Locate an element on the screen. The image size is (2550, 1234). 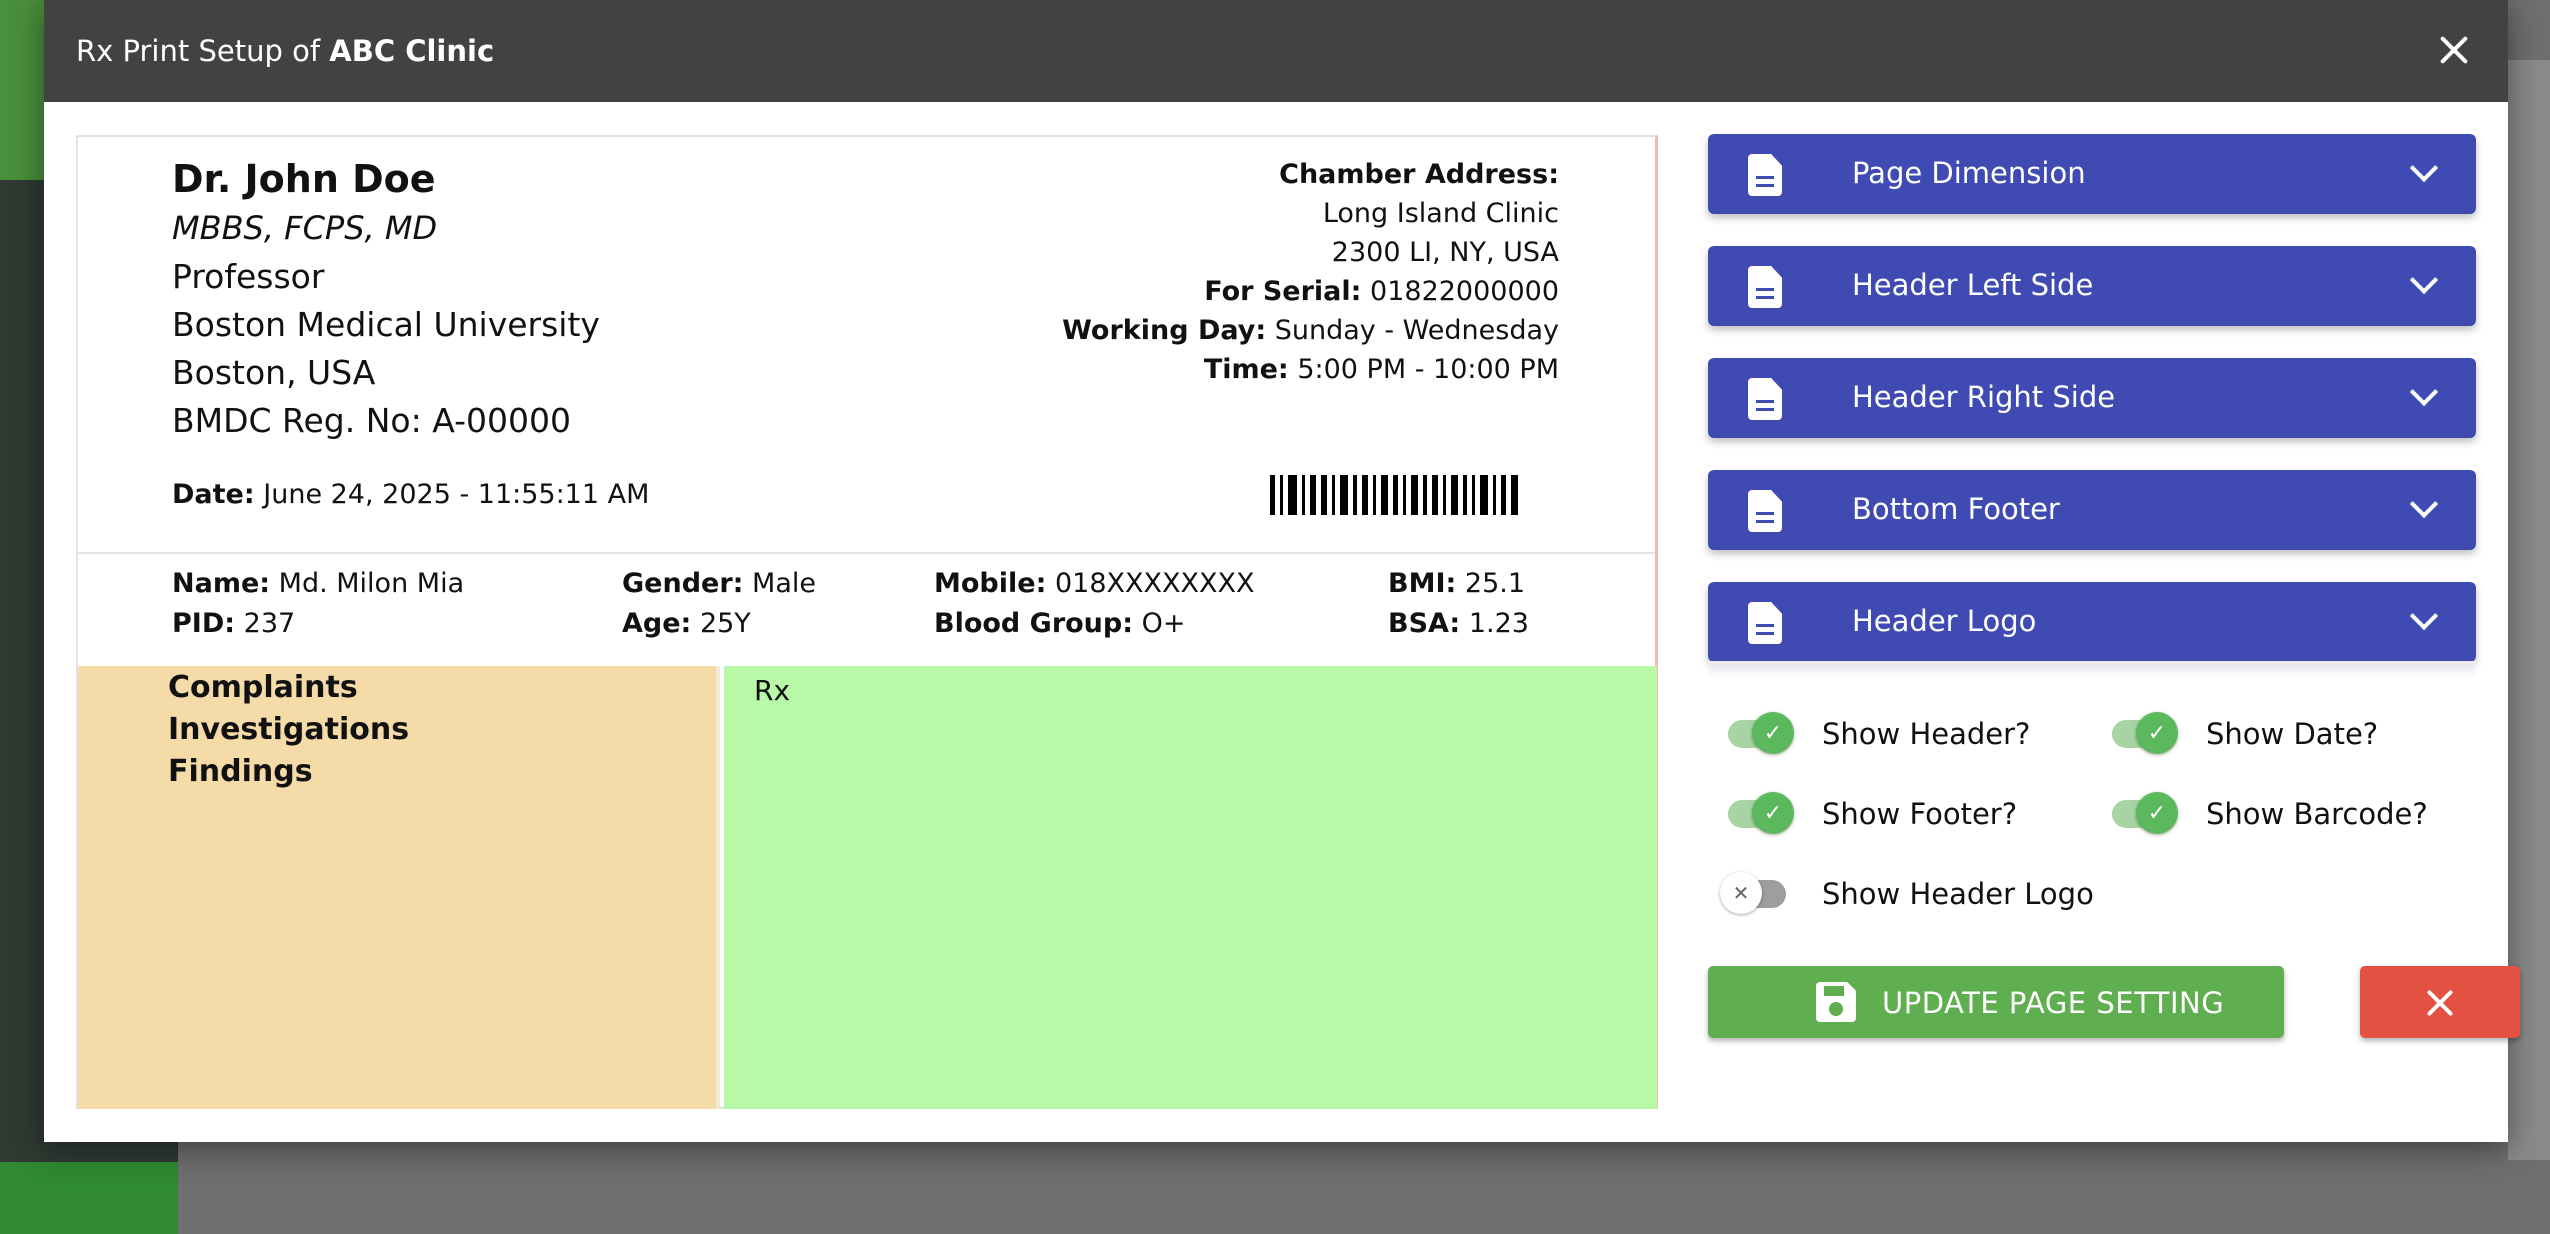
accordion-header-left-side: Header Left Side is located at coordinates (2092, 286).